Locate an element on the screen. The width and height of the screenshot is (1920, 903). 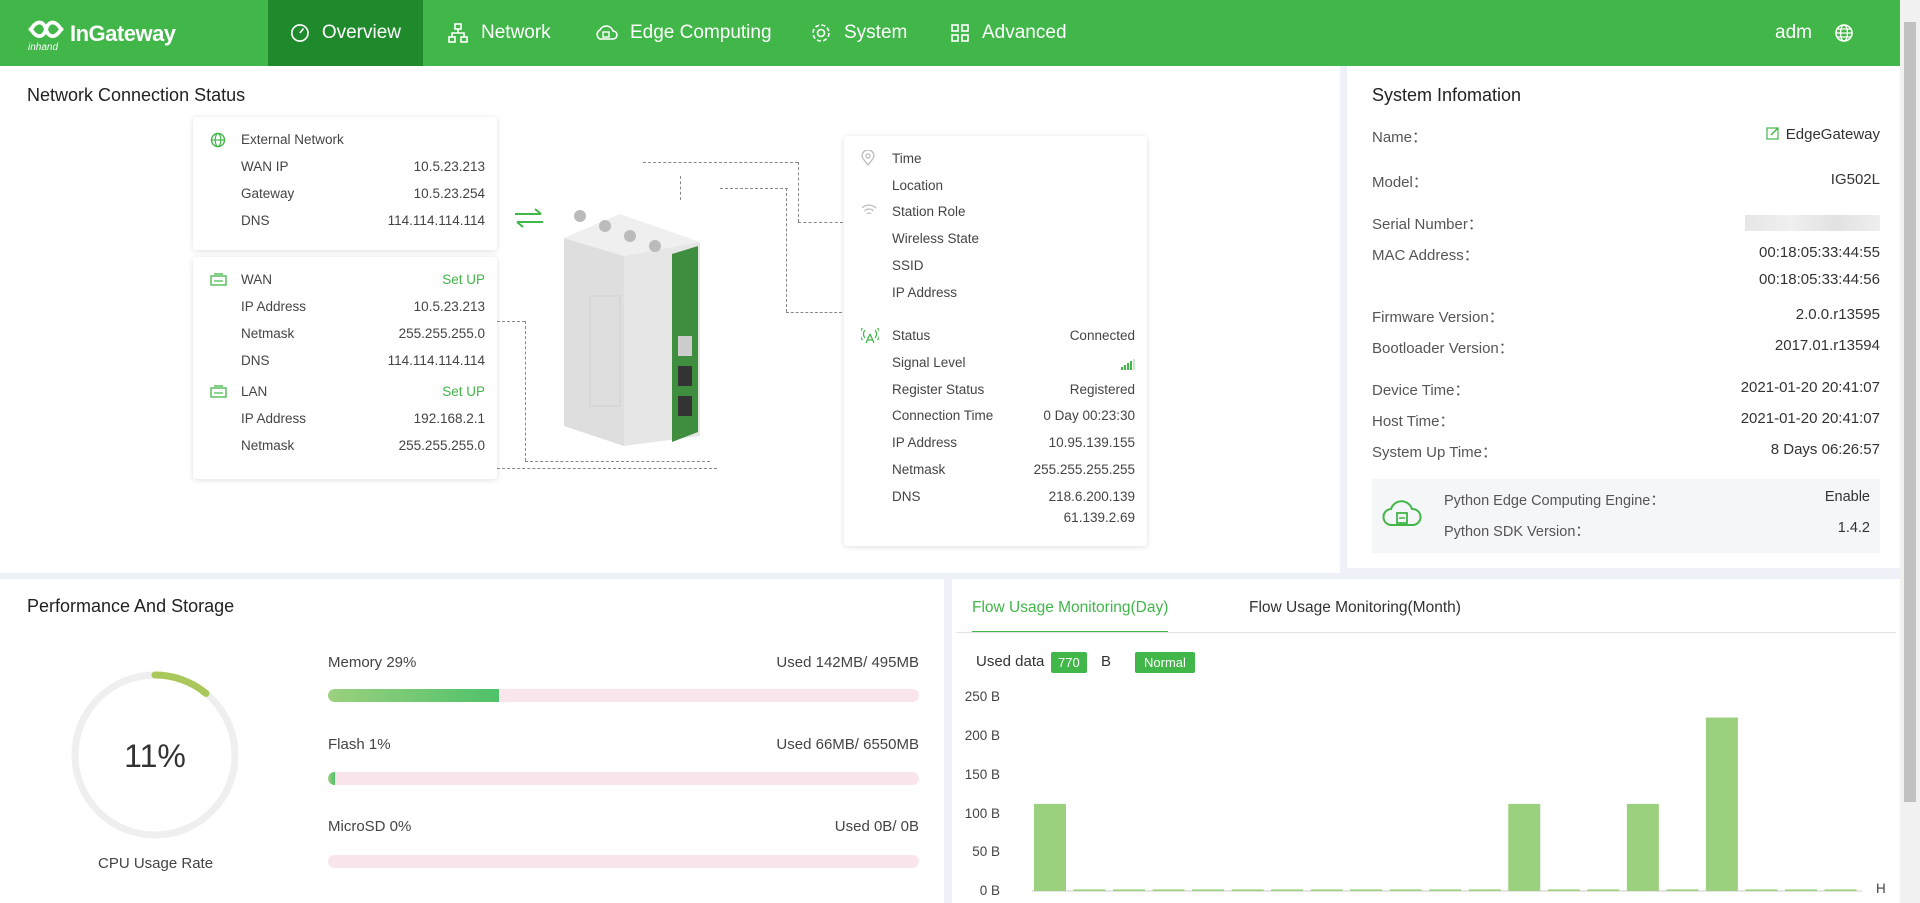
card-header: External Network is located at coordinates (292, 139).